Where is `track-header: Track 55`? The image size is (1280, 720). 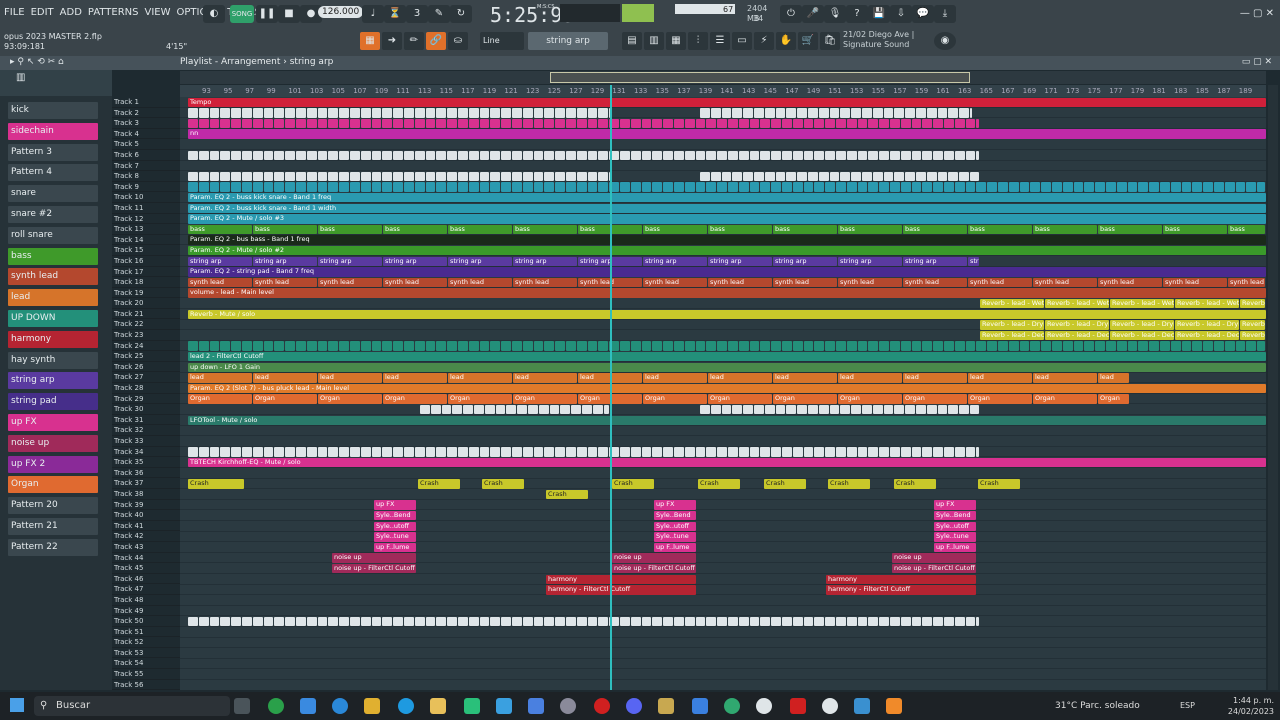
track-header: Track 55 is located at coordinates (146, 674).